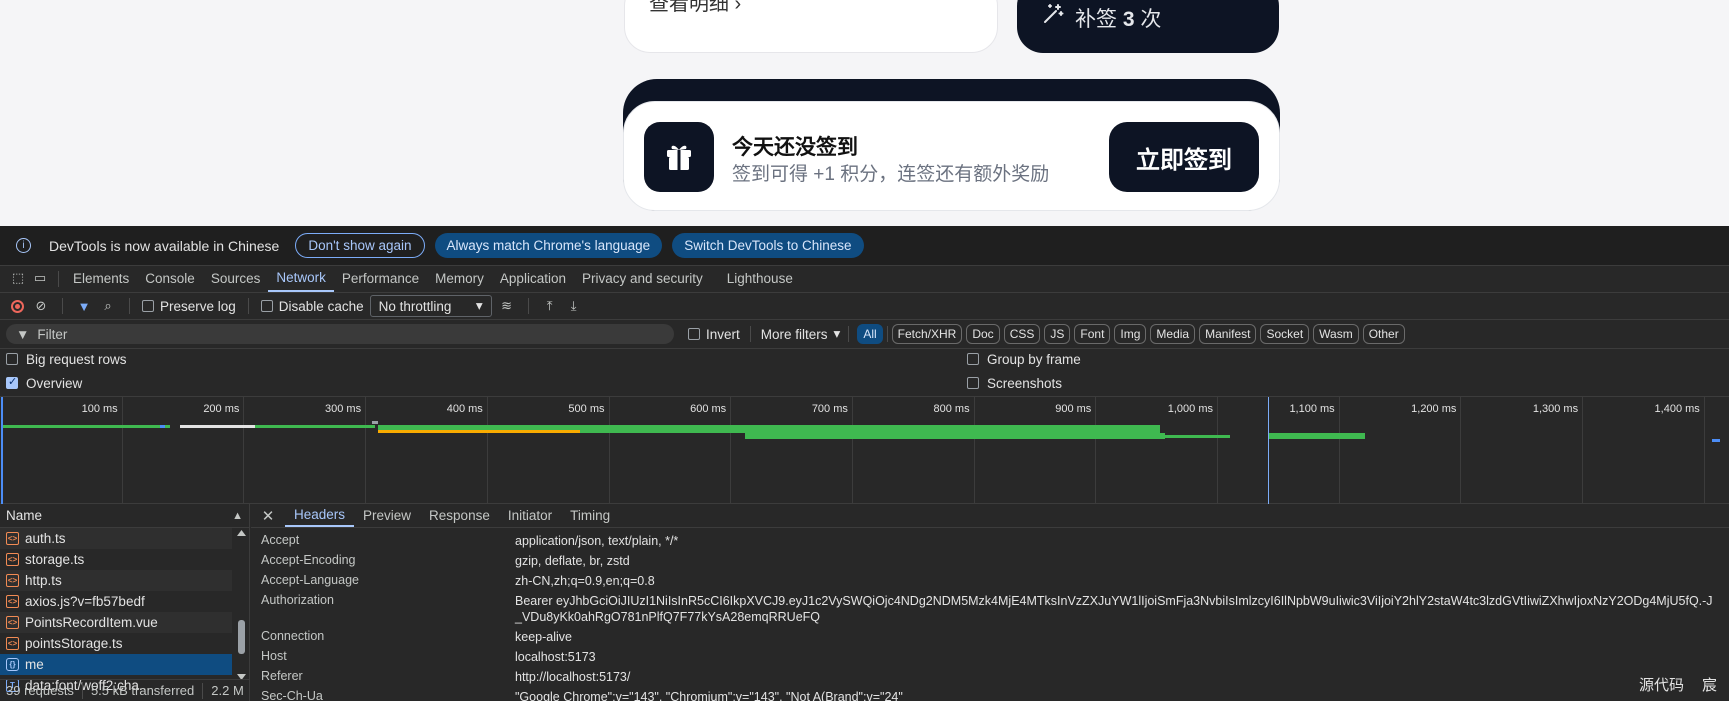  I want to click on filter-chip-fetch-xhr: Fetch/XHR, so click(927, 334).